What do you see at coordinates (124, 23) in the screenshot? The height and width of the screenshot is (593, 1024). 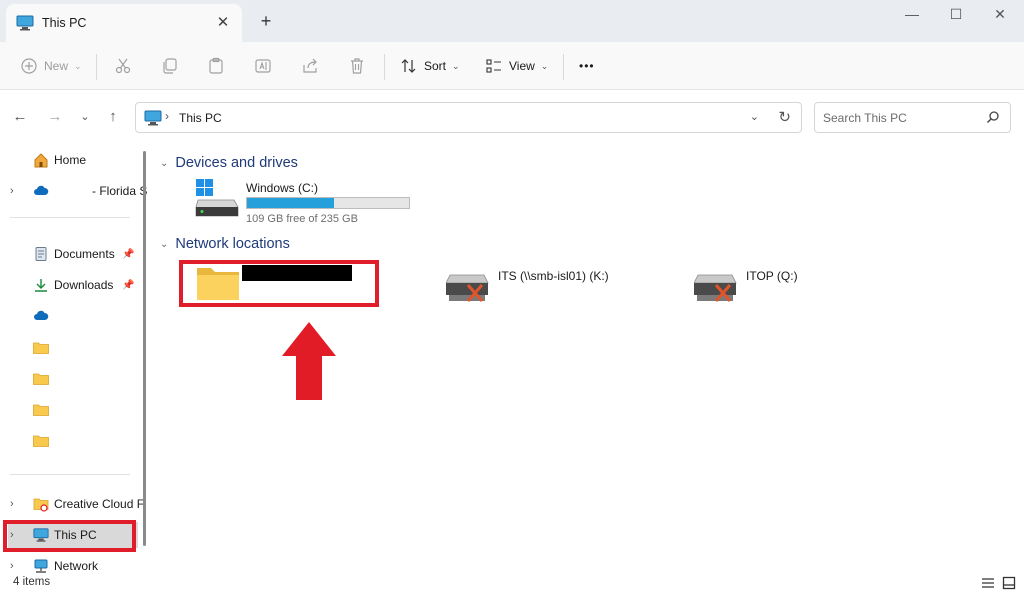 I see `tab-this-pc: This PC ✕` at bounding box center [124, 23].